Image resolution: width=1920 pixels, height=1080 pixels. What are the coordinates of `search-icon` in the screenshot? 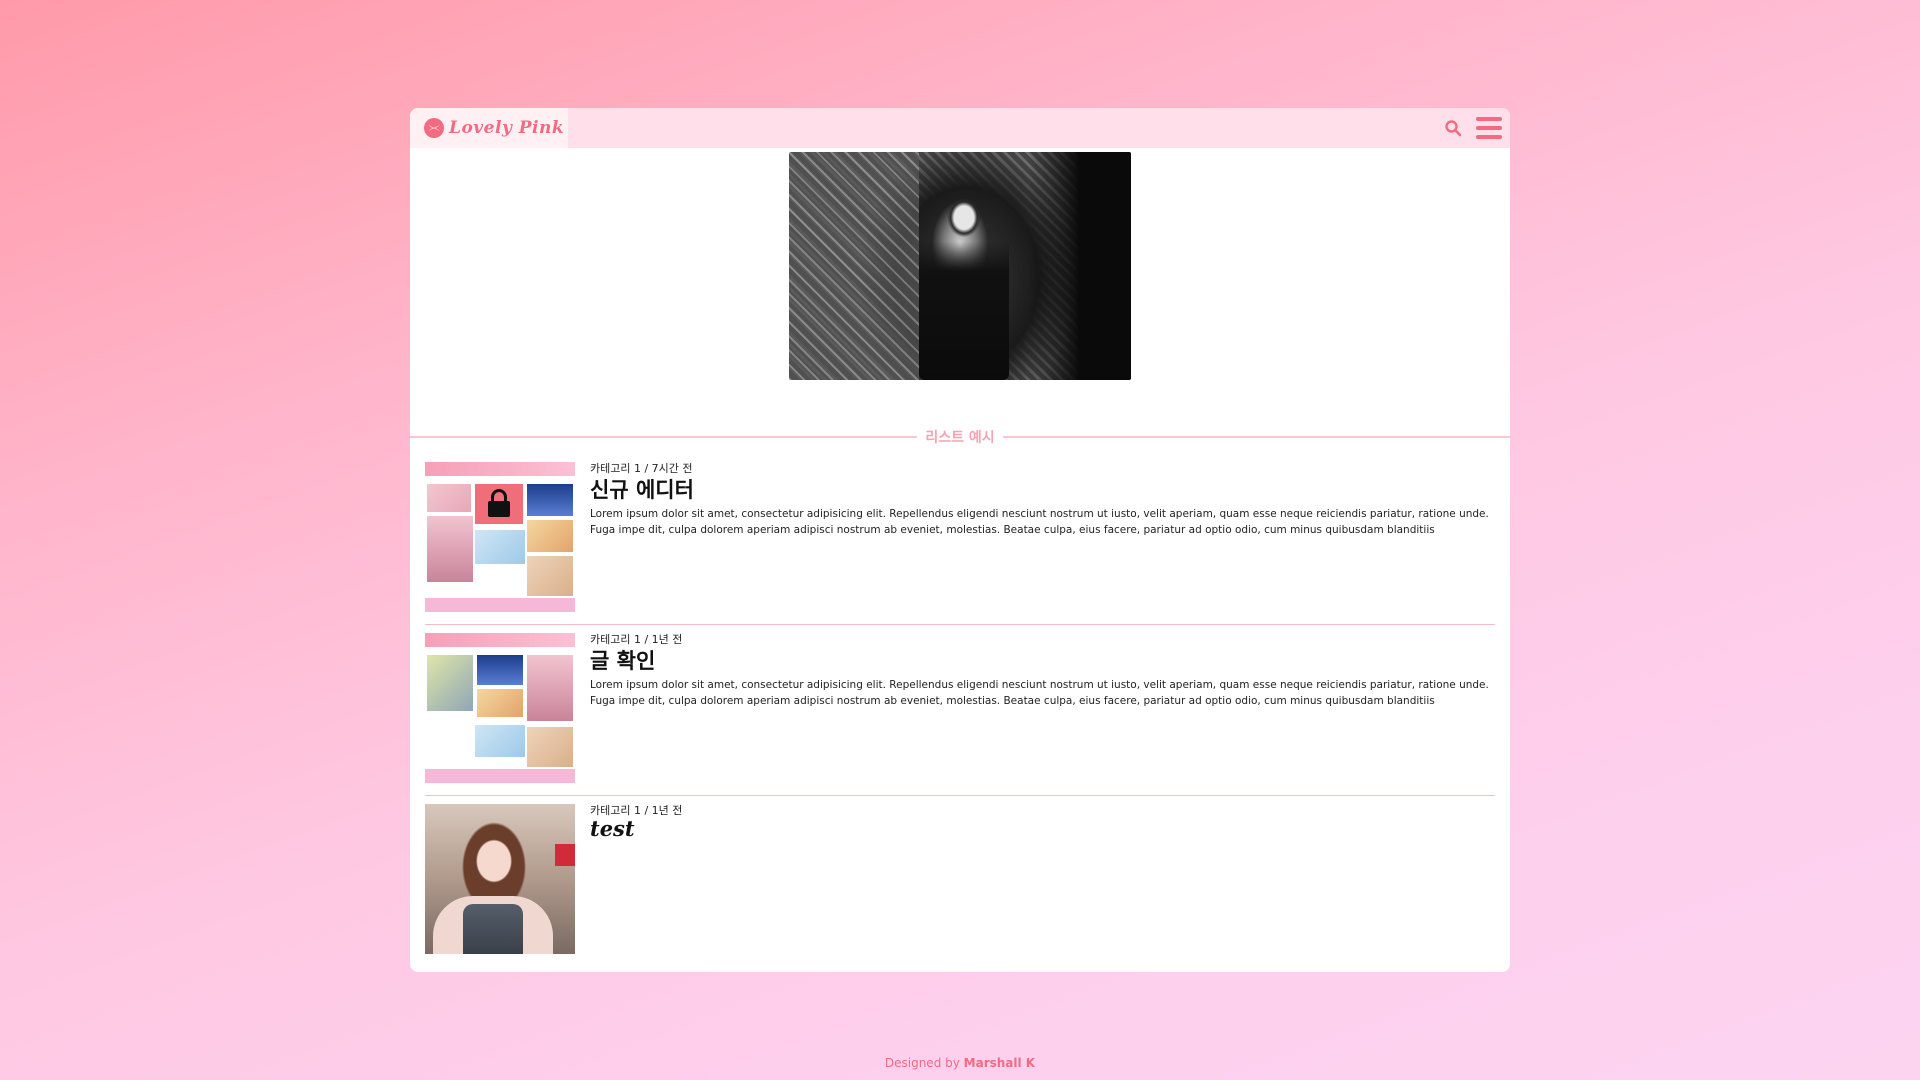 It's located at (1453, 128).